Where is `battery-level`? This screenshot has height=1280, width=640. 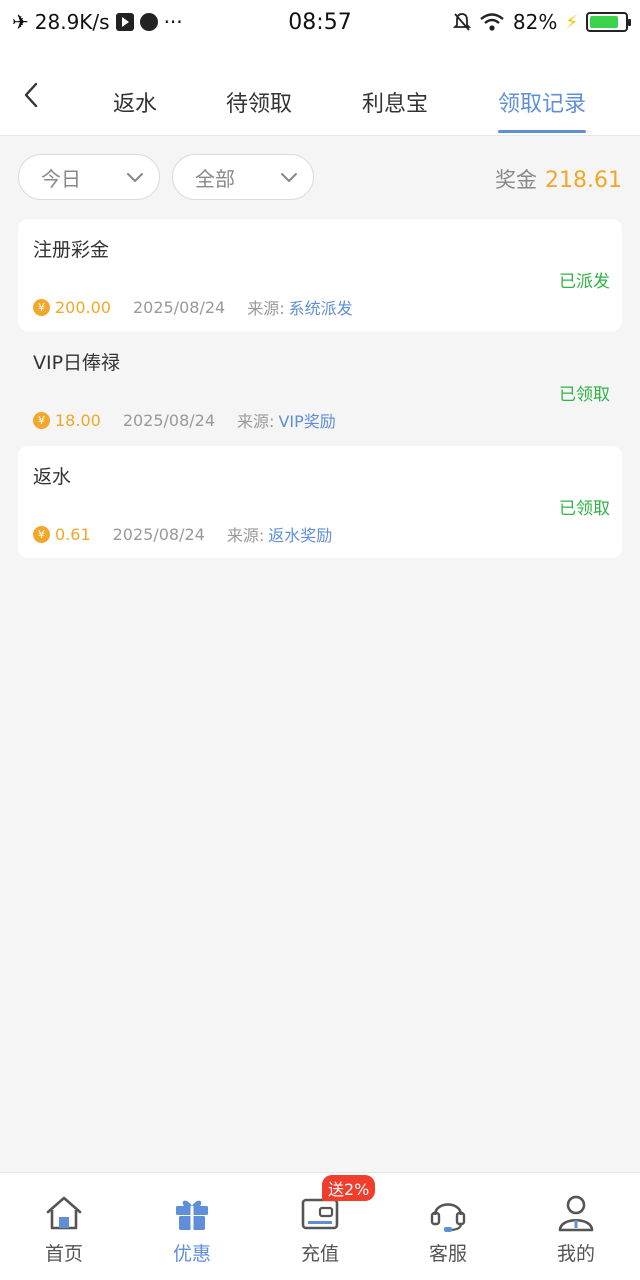 battery-level is located at coordinates (604, 22).